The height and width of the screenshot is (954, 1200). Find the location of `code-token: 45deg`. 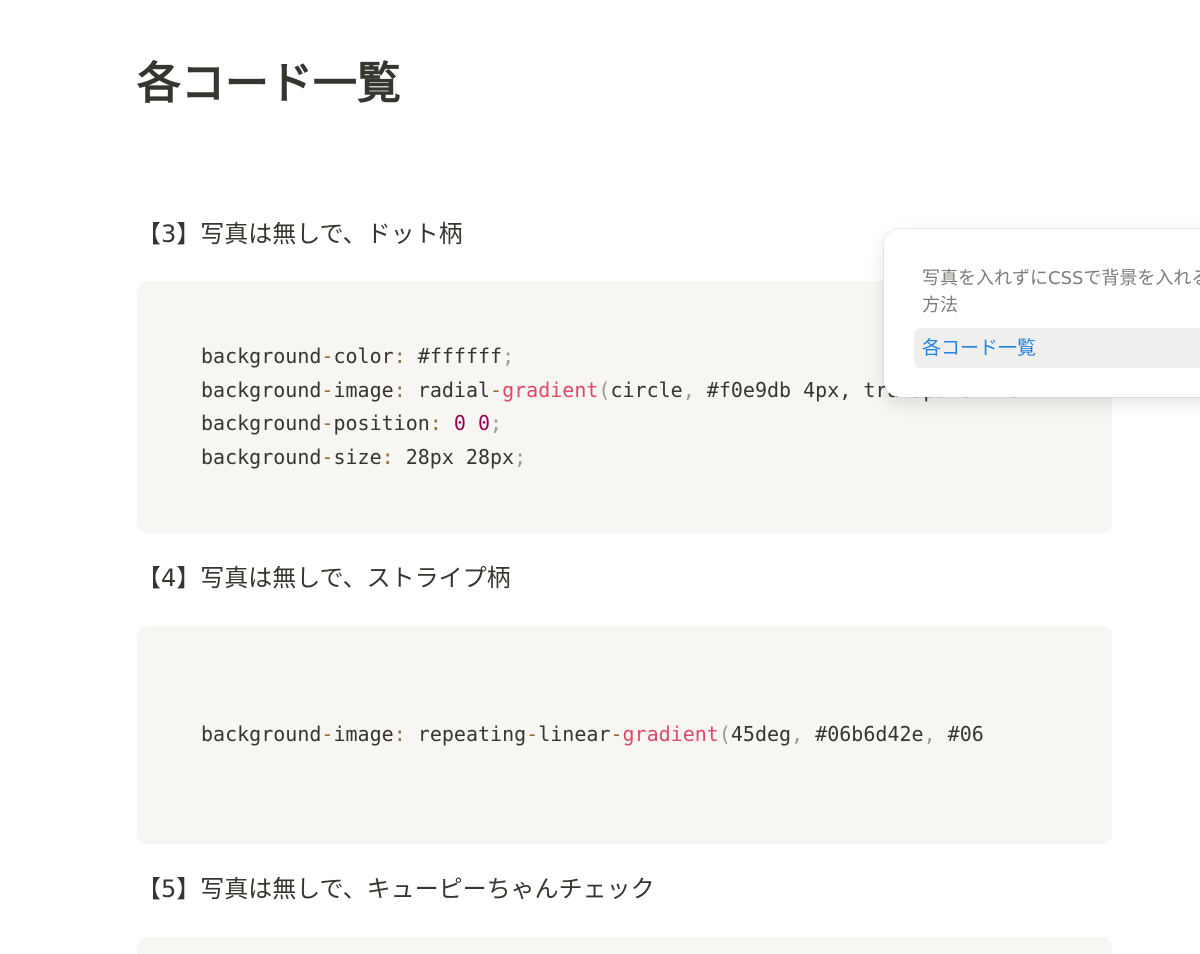

code-token: 45deg is located at coordinates (761, 734).